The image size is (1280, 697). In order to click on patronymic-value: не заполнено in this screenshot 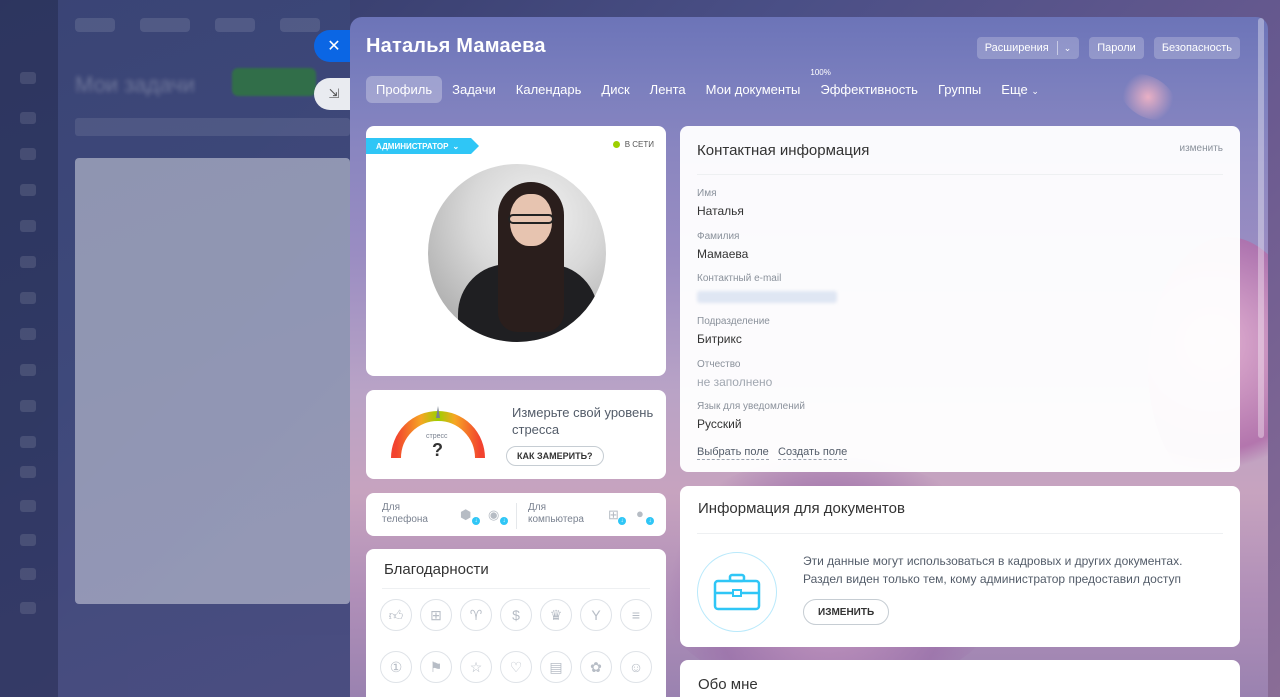, I will do `click(735, 382)`.